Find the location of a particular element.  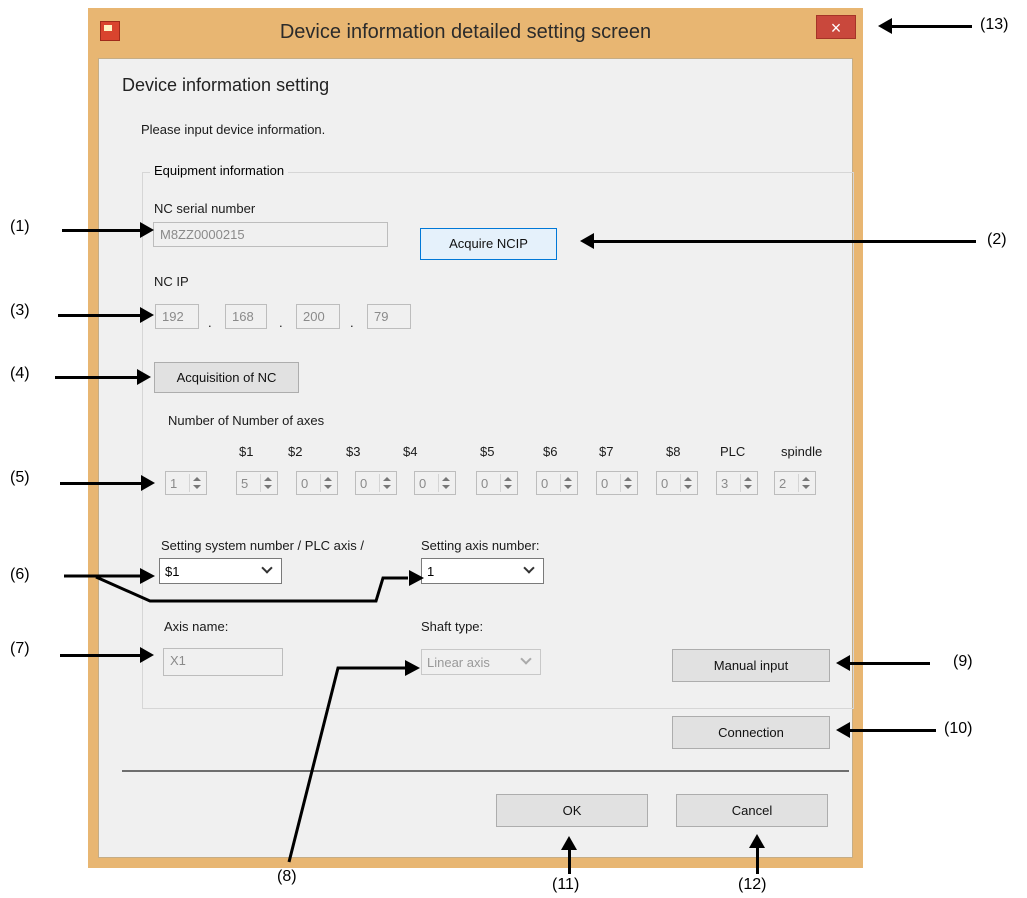

callout-label-9: (9) is located at coordinates (963, 661).